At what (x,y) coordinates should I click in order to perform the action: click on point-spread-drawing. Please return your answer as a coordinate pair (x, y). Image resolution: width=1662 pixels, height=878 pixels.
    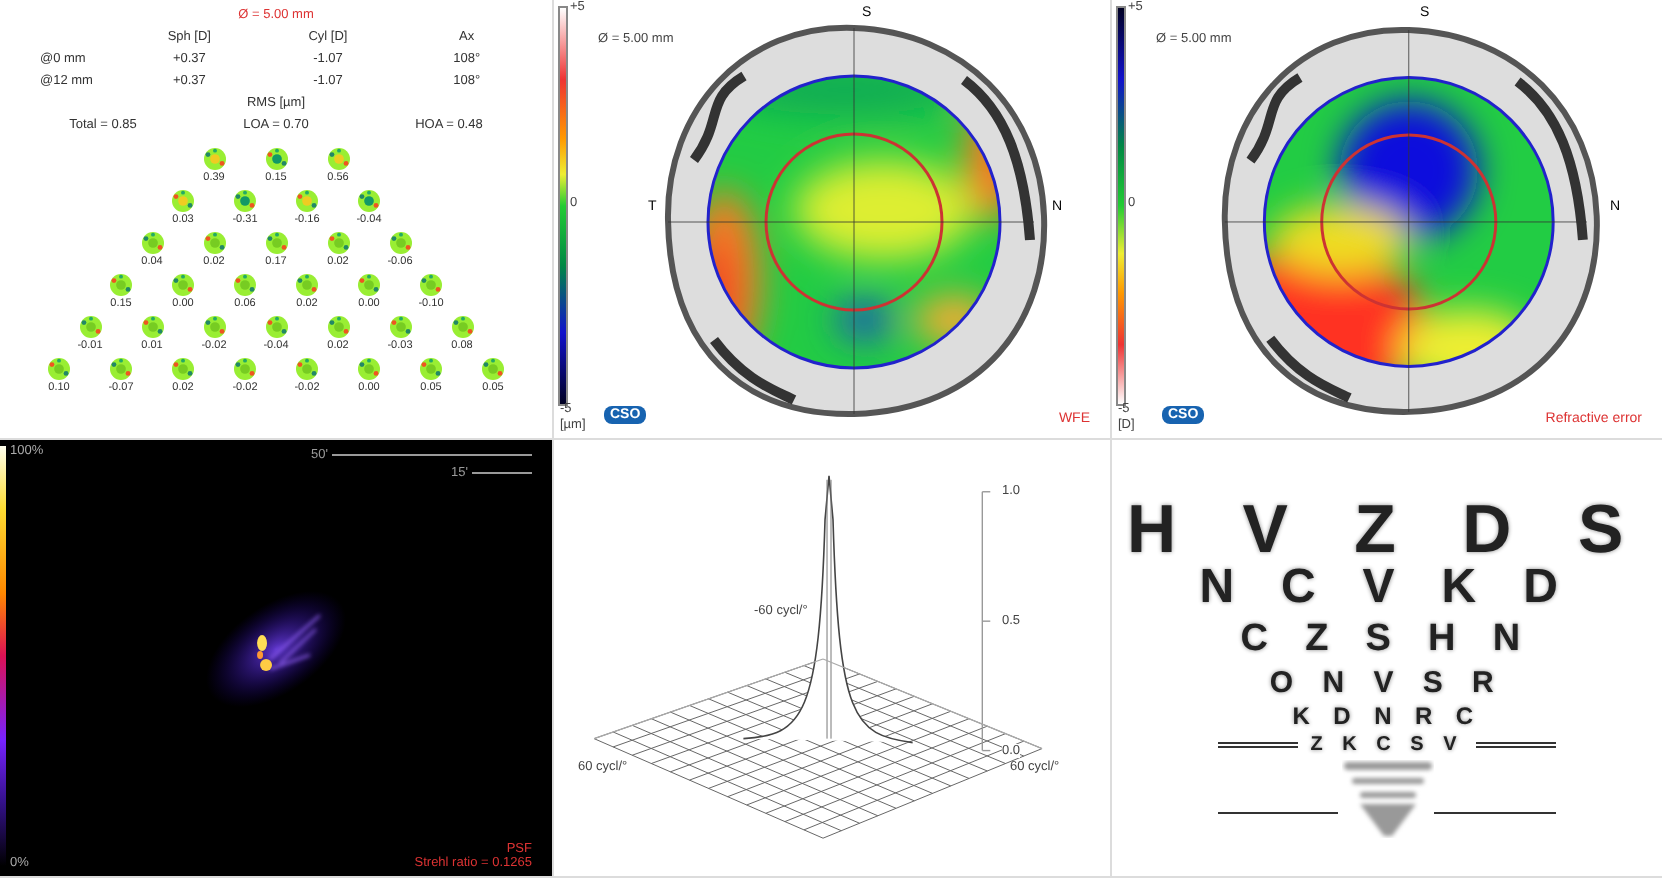
    Looking at the image, I should click on (276, 649).